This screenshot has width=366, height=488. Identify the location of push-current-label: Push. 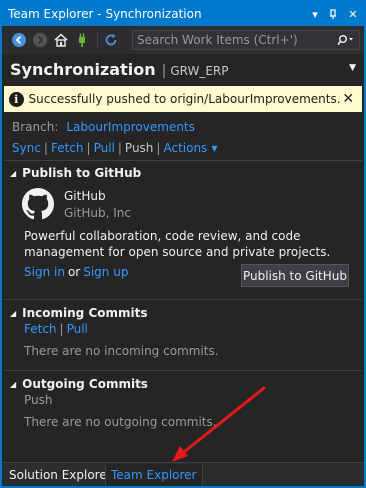
(139, 148).